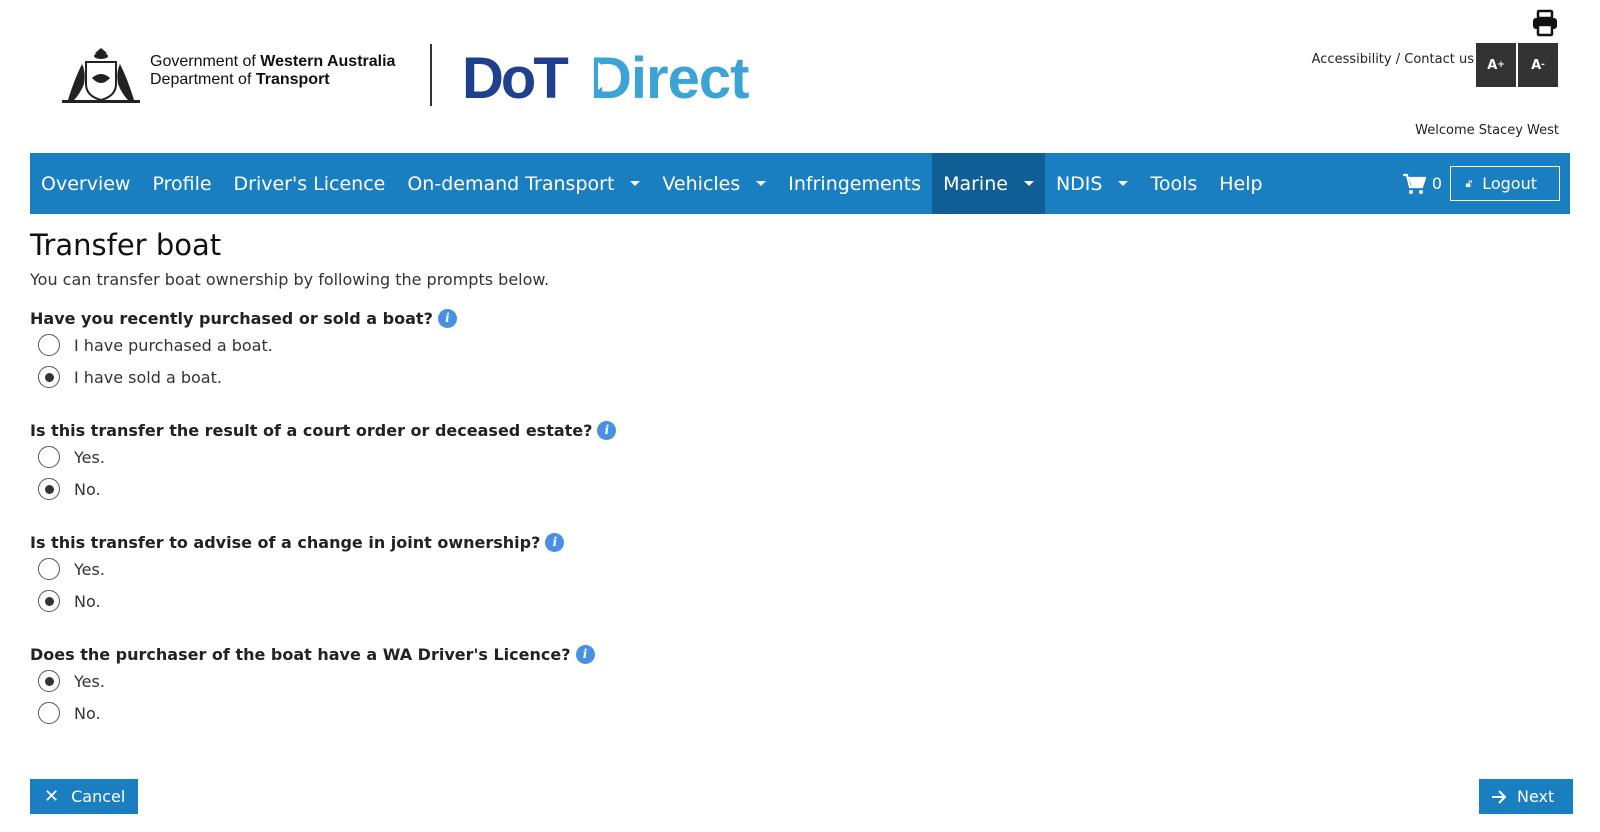 Image resolution: width=1600 pixels, height=832 pixels. Describe the element at coordinates (854, 183) in the screenshot. I see `nav-infringements: Infringements` at that location.